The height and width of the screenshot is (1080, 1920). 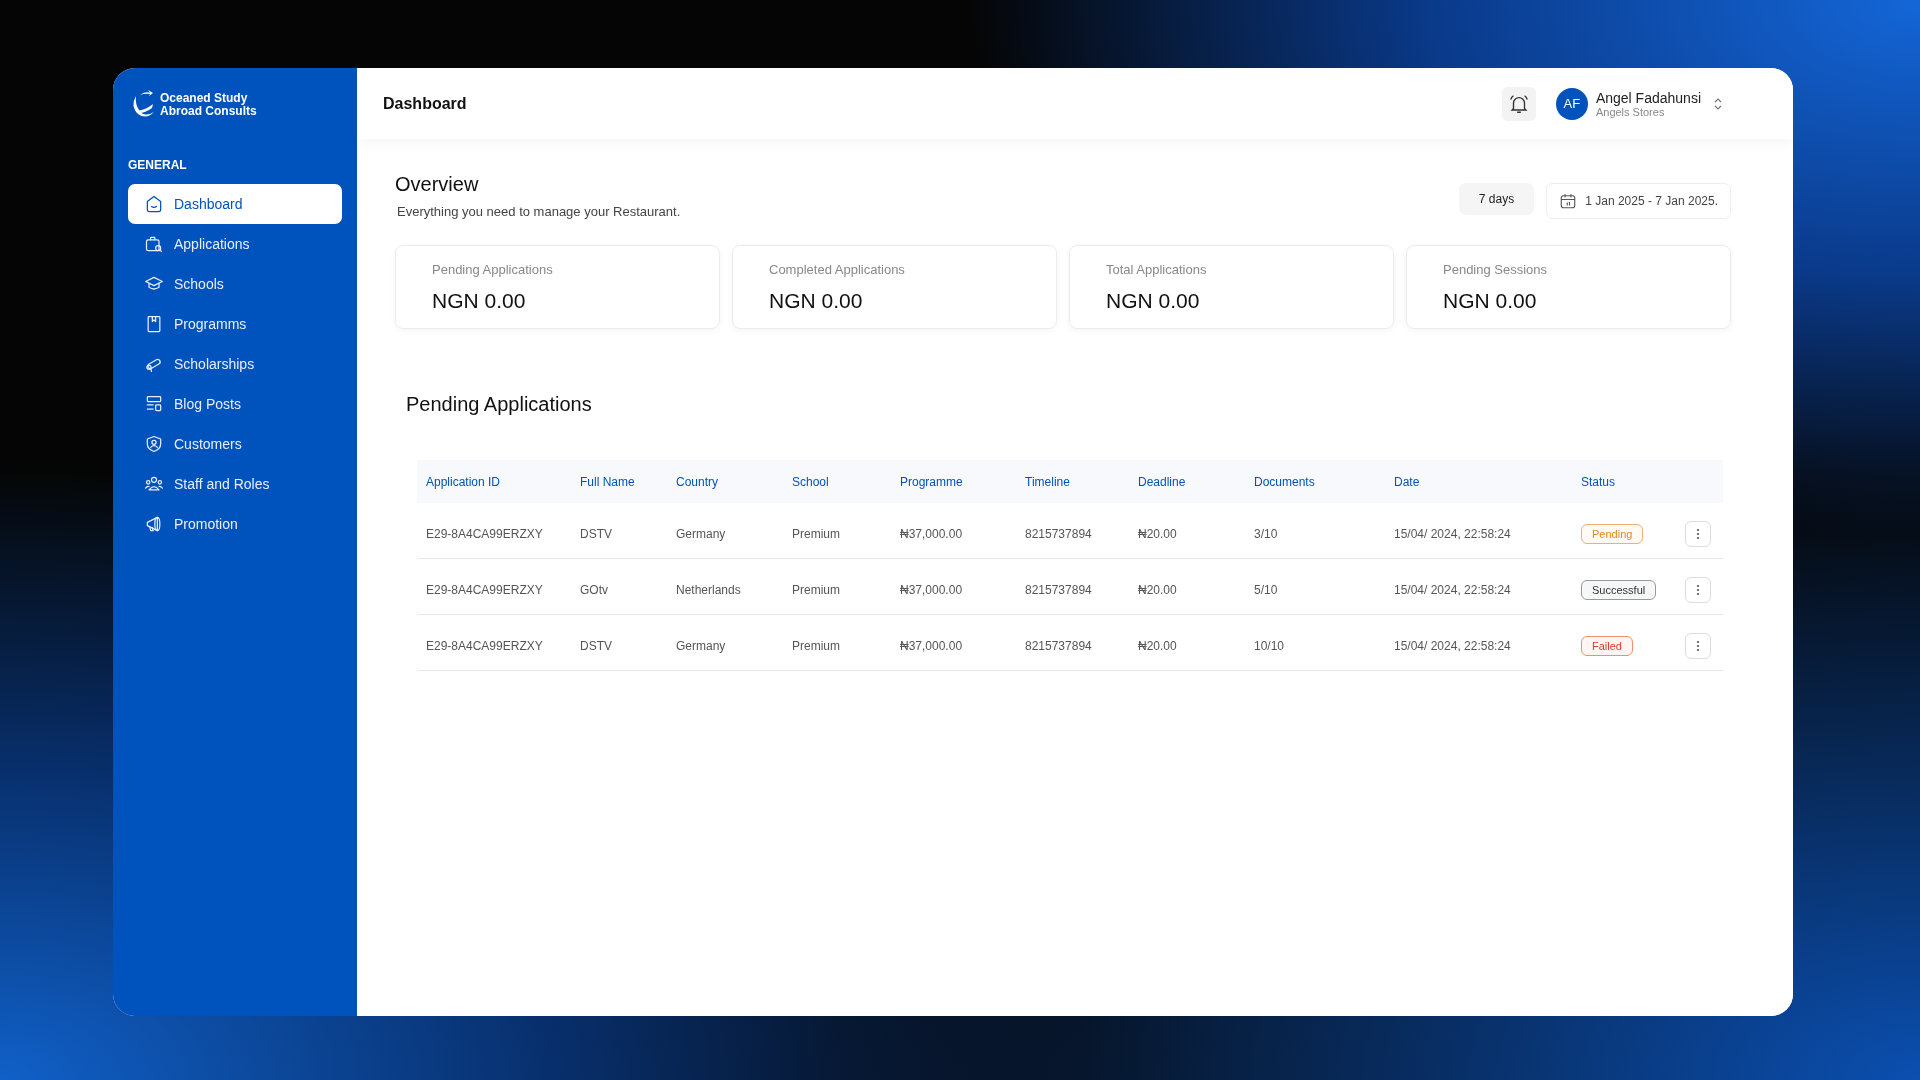 What do you see at coordinates (1157, 269) in the screenshot?
I see `stat-label: Total Applications` at bounding box center [1157, 269].